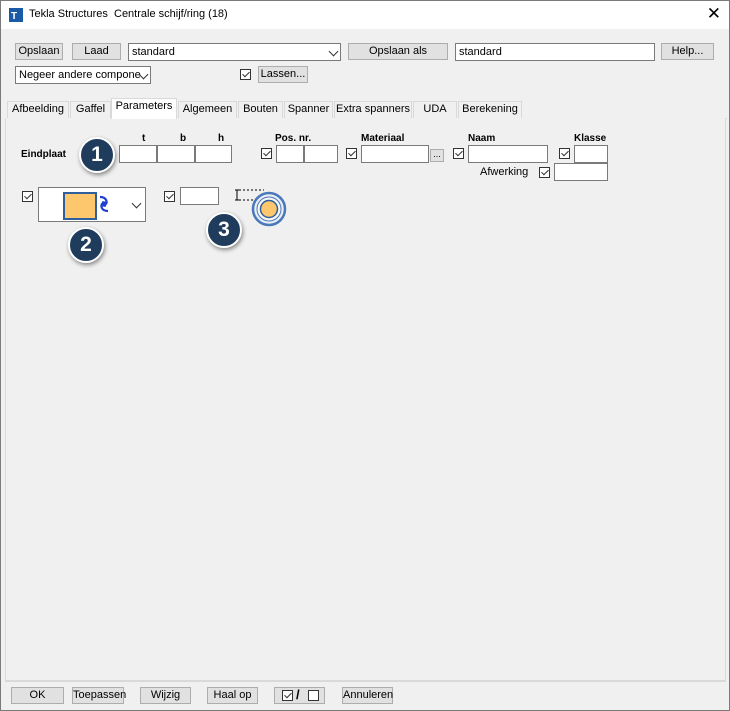 This screenshot has height=711, width=730. I want to click on ignore-components-value: Negeer andere compone, so click(80, 75).